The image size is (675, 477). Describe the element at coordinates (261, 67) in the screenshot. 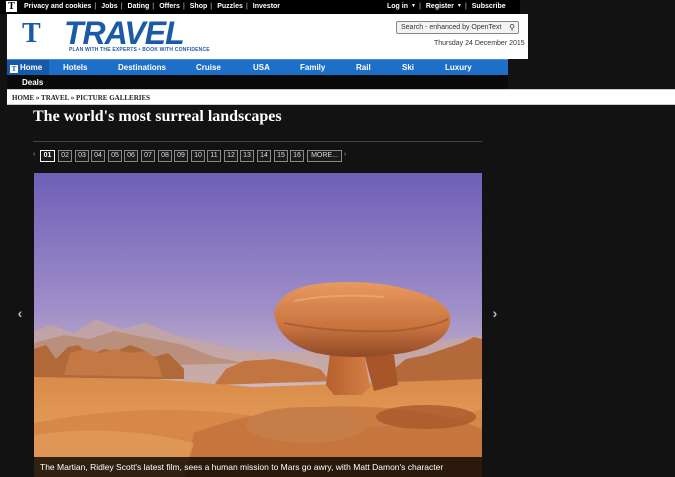

I see `nav-usa: USA` at that location.